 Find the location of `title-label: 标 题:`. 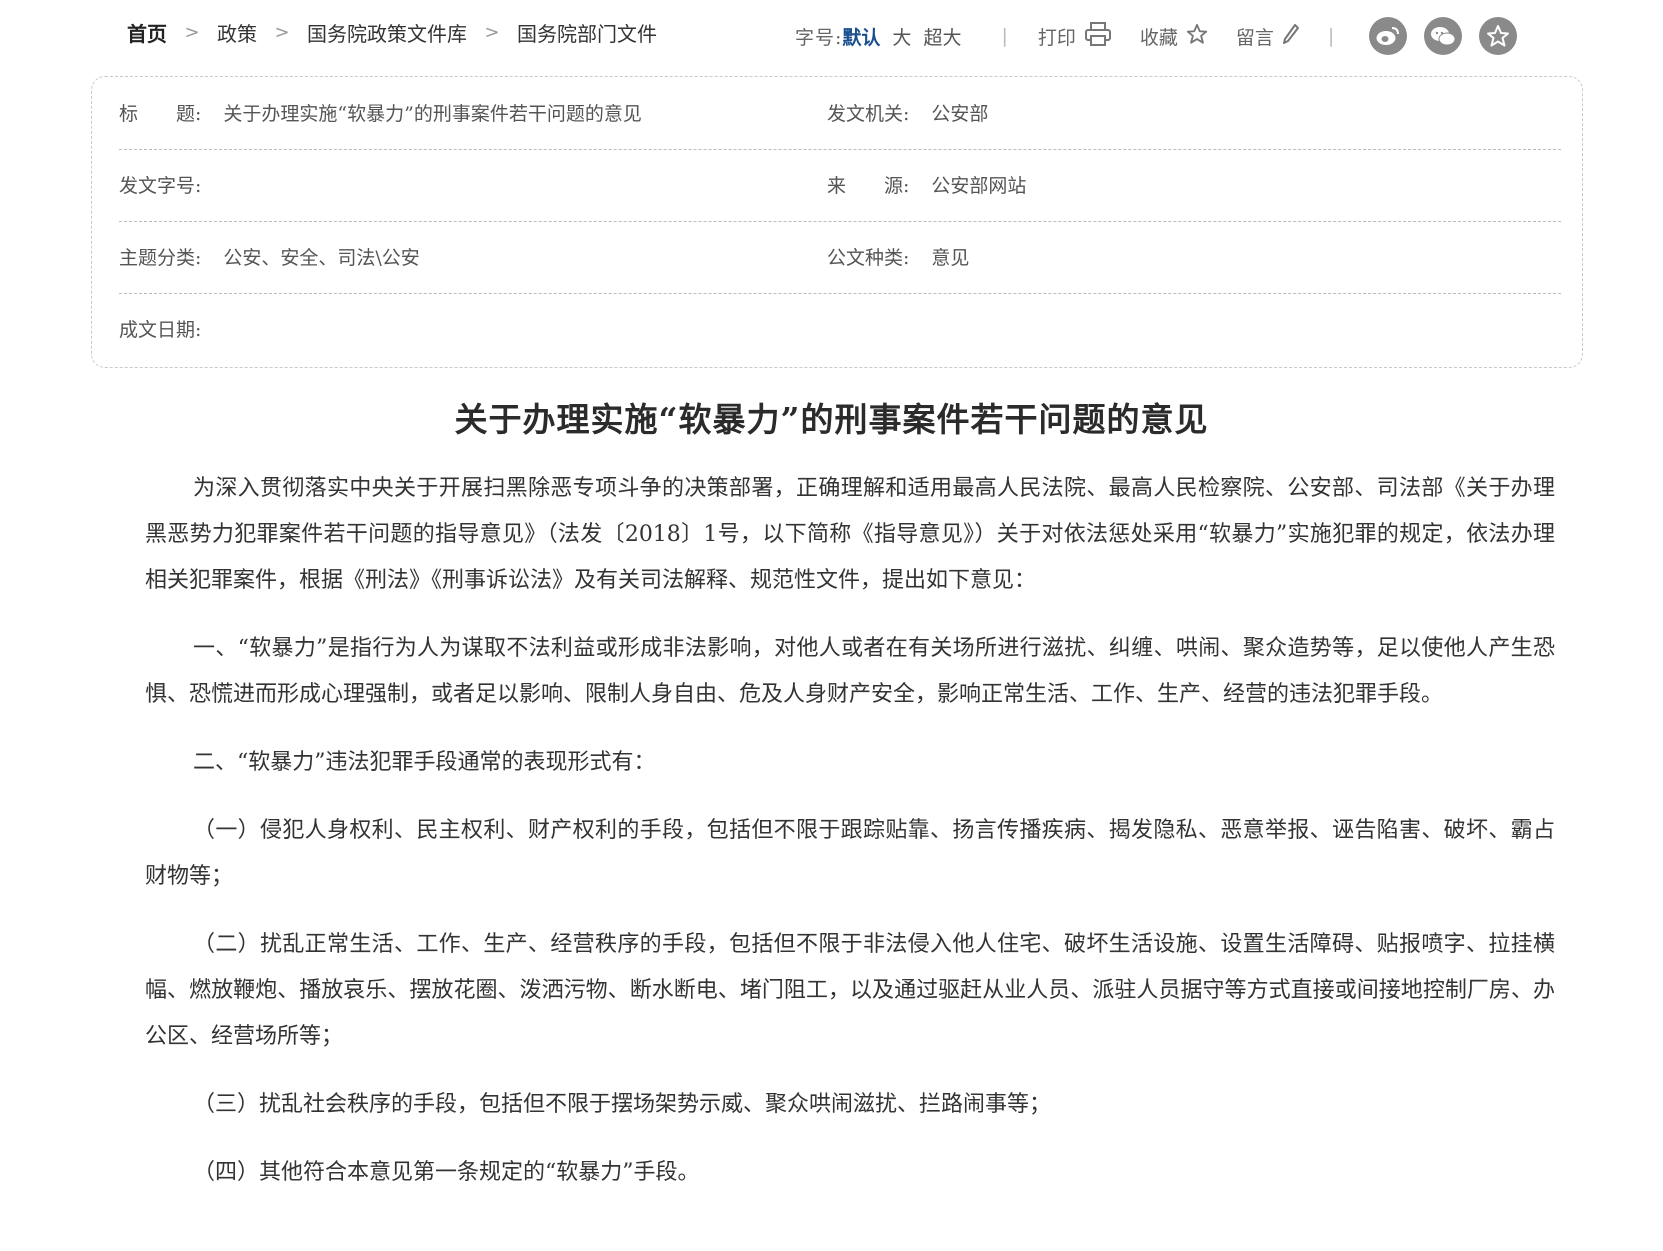

title-label: 标 题: is located at coordinates (160, 114).